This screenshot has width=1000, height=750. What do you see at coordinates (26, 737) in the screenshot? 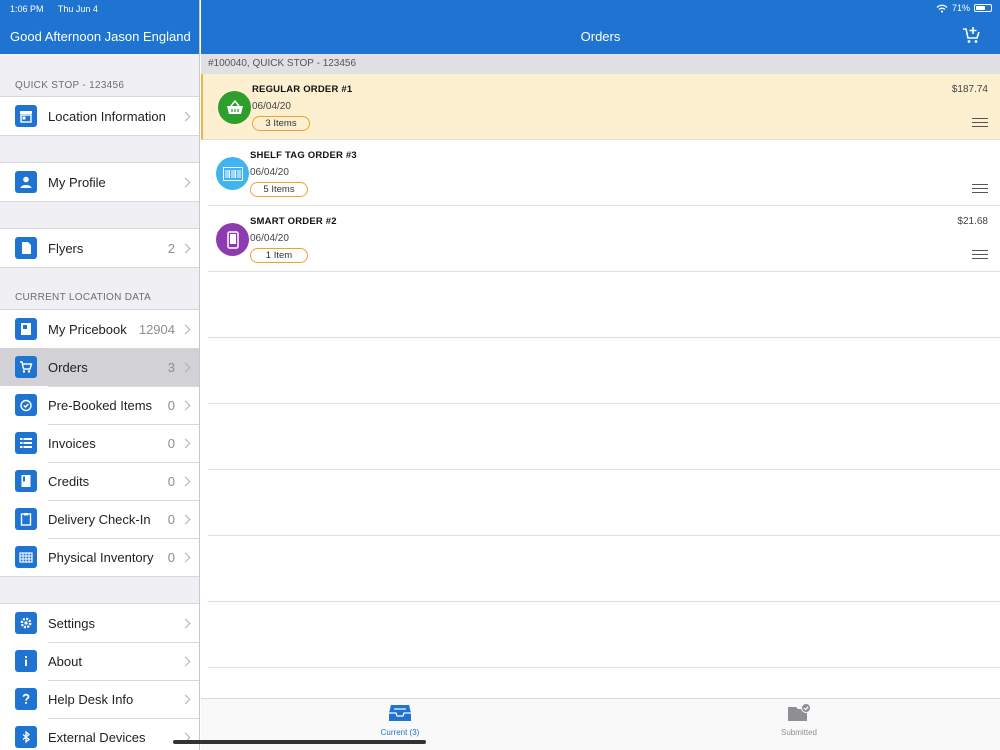
I see `bluetooth-icon` at bounding box center [26, 737].